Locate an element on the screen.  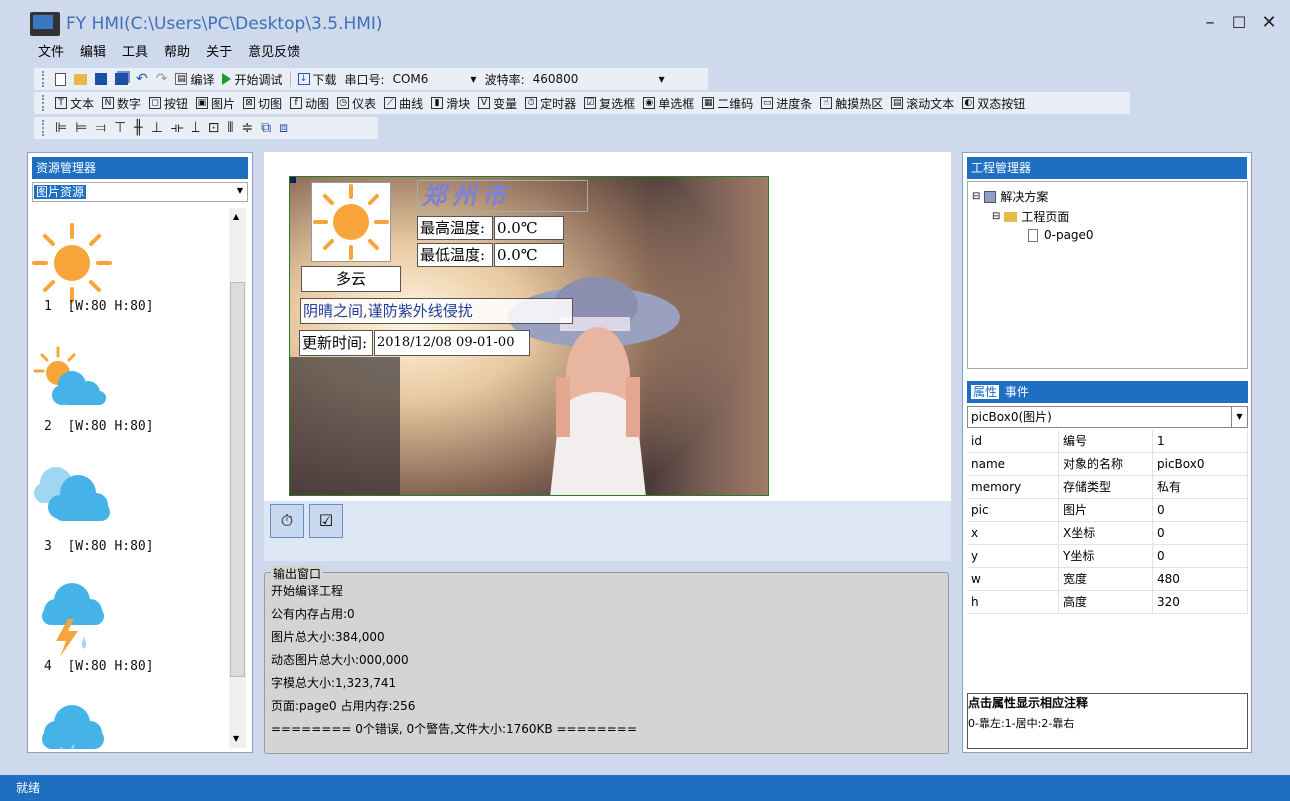
align-right-icon: ⫤ is located at coordinates (100, 128).